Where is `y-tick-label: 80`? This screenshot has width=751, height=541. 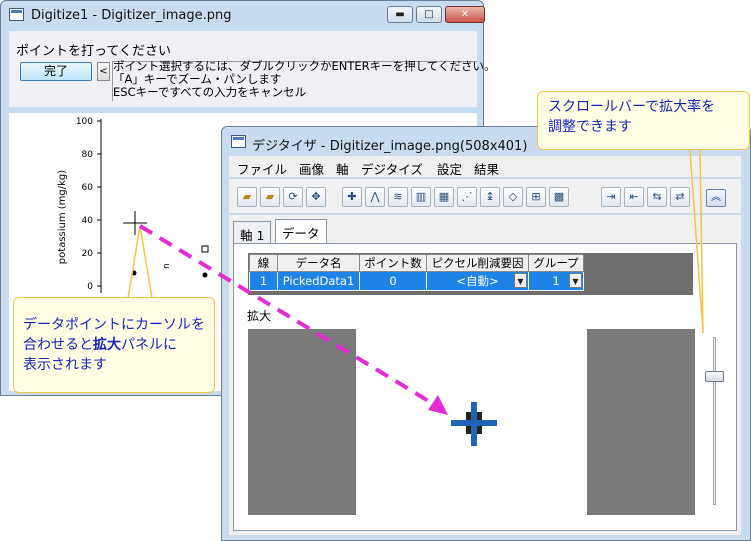 y-tick-label: 80 is located at coordinates (88, 155).